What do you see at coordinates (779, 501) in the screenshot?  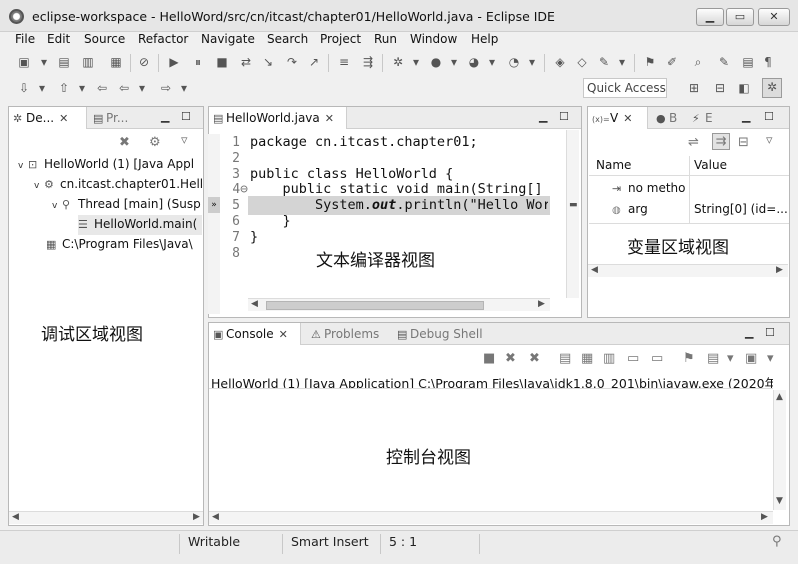 I see `scroll-down-icon: ▼` at bounding box center [779, 501].